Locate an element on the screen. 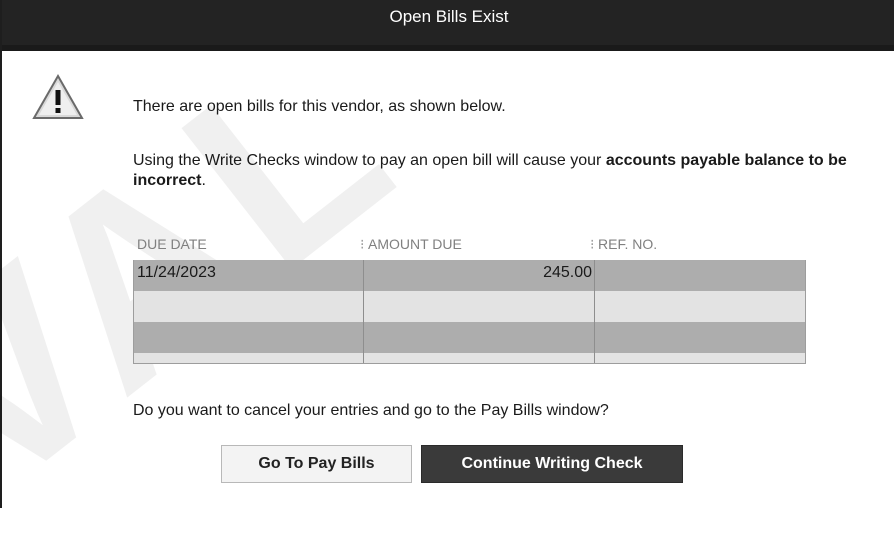 The width and height of the screenshot is (894, 551). go-to-pay-bills-button: Go To Pay Bills is located at coordinates (316, 464).